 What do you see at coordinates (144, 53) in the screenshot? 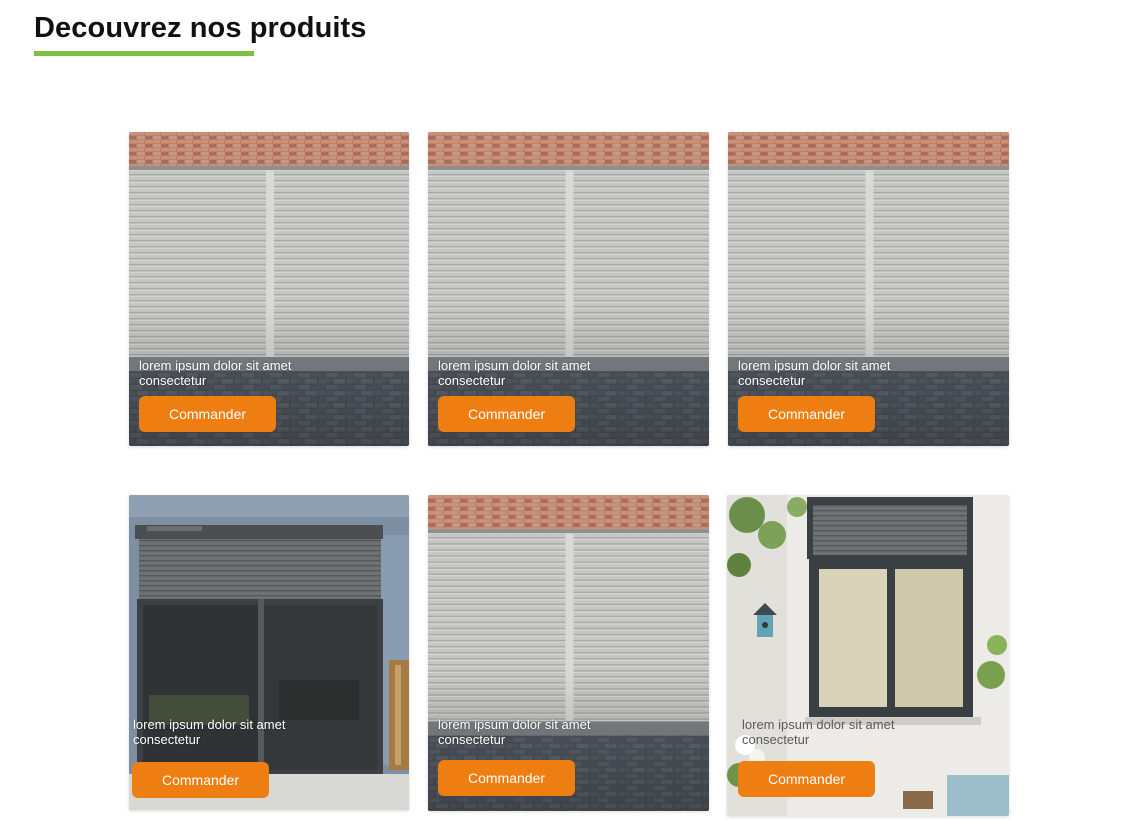
I see `title-underline` at bounding box center [144, 53].